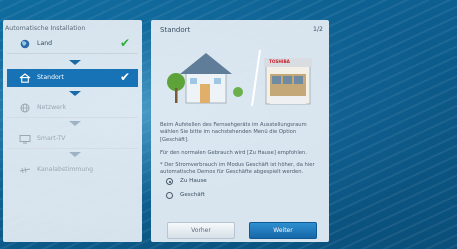 The width and height of the screenshot is (457, 249). Describe the element at coordinates (25, 139) in the screenshot. I see `smart-tv-icon` at that location.